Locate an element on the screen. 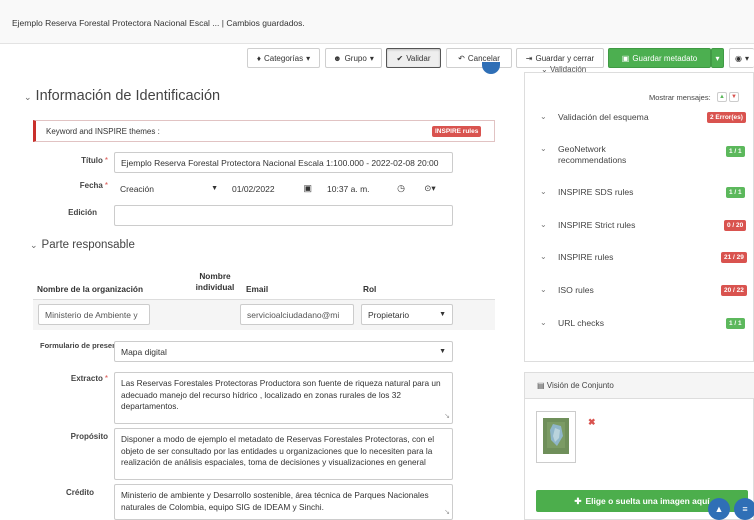 This screenshot has width=754, height=520. presentation-form-label: Formulario de presentación is located at coordinates (89, 345).